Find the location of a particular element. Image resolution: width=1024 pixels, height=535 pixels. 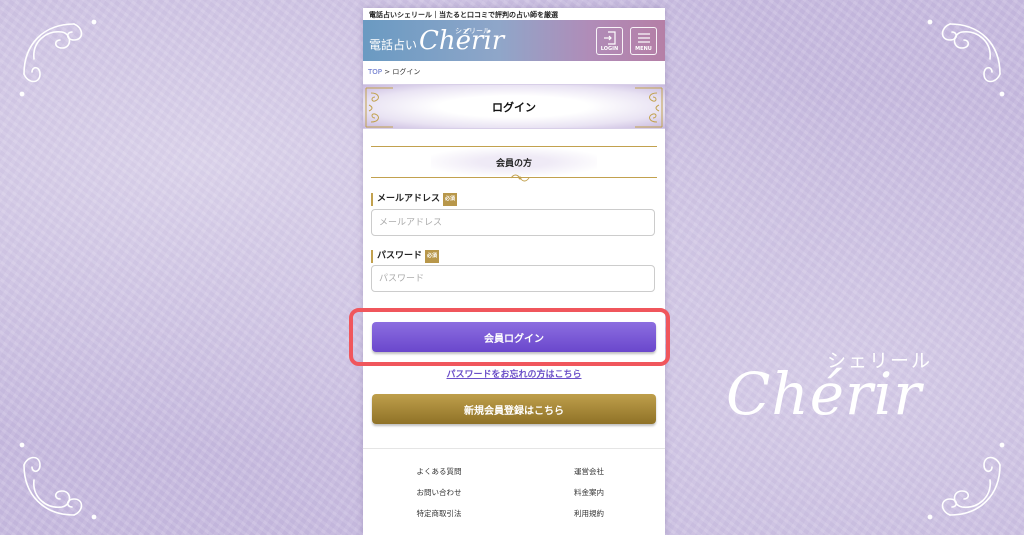

menu-hamburger-icon is located at coordinates (644, 38).